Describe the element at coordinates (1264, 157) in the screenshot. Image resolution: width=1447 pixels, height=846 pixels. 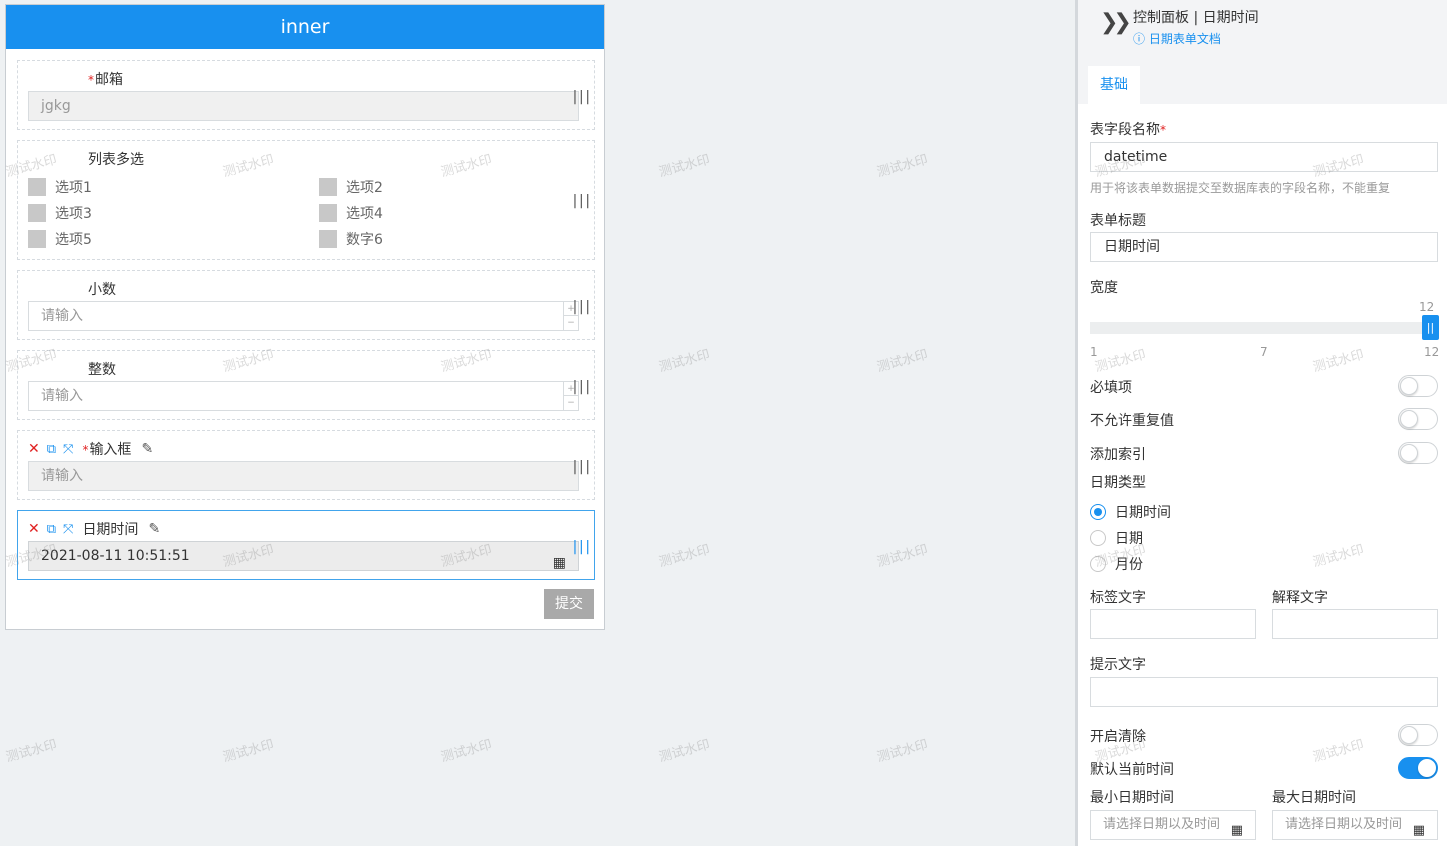
I see `field-name-input: datetime` at that location.